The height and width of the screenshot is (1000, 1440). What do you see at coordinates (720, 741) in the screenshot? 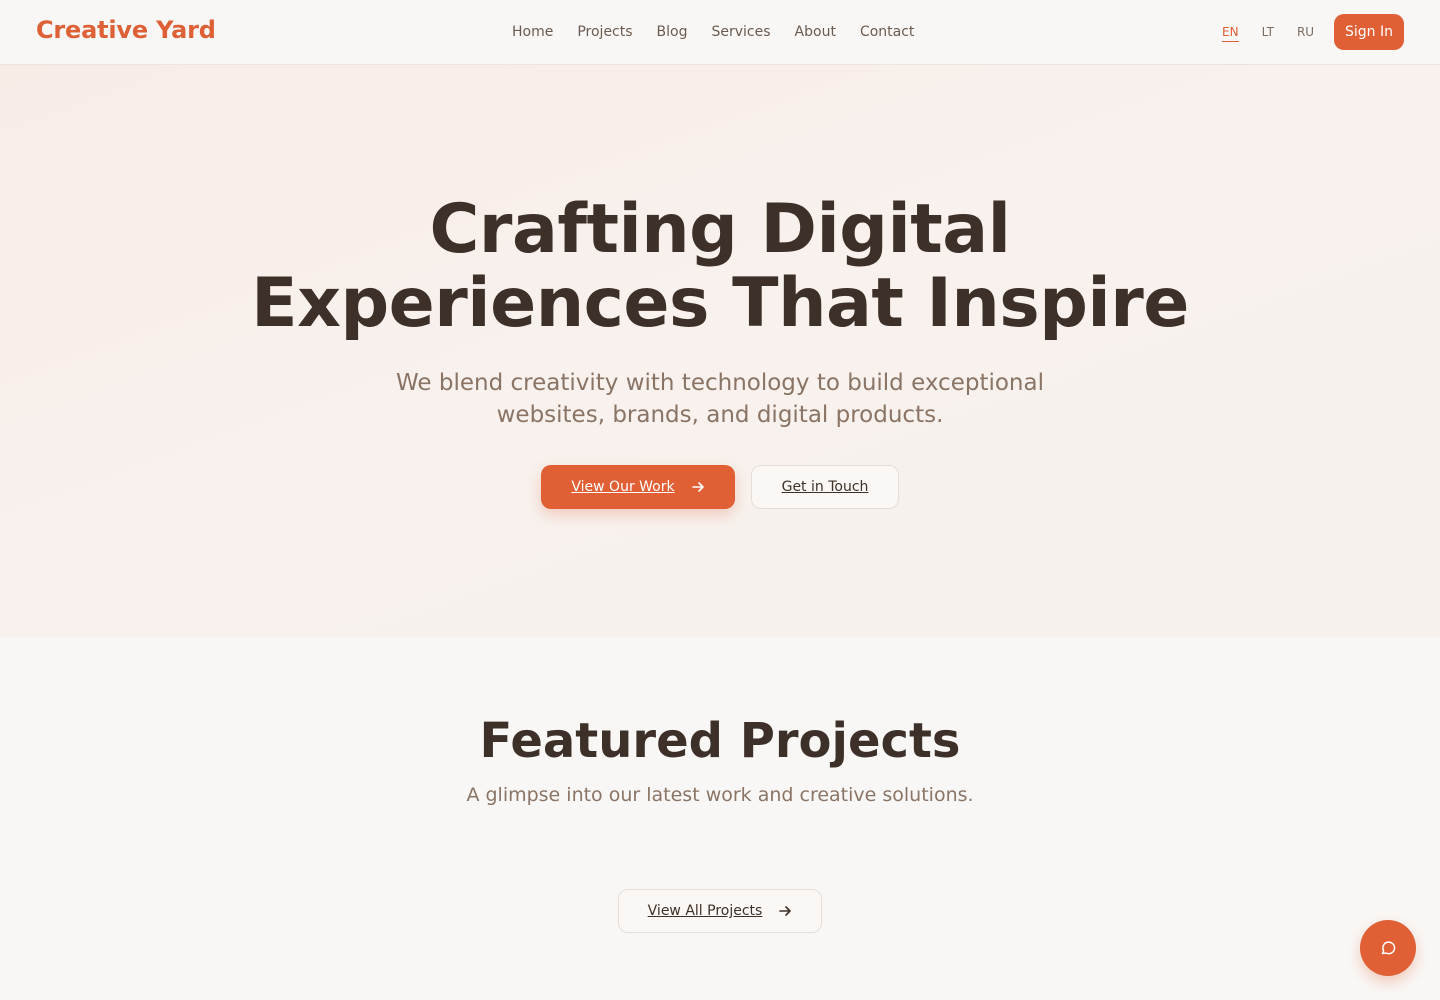
I see `featured-projects-title: Featured Projects` at bounding box center [720, 741].